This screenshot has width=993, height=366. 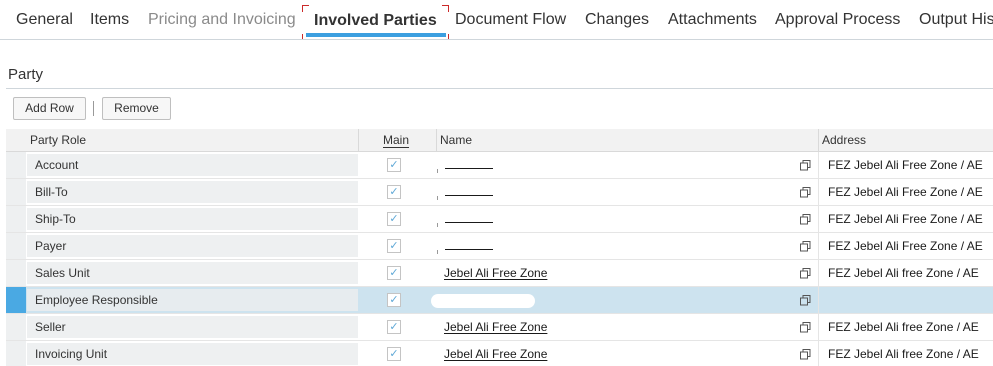 I want to click on party-role-label: Account, so click(x=57, y=165).